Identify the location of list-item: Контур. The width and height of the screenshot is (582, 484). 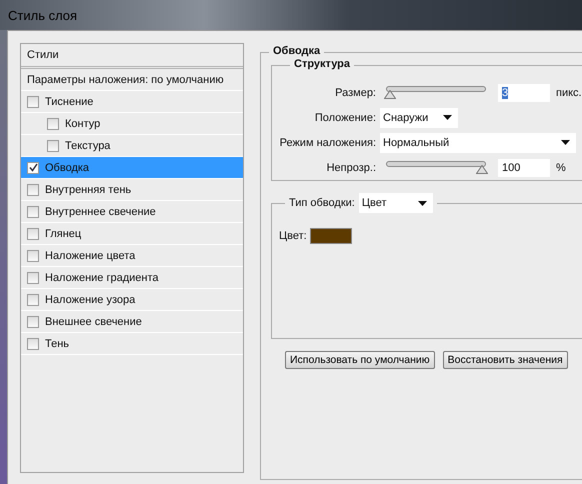
(132, 124).